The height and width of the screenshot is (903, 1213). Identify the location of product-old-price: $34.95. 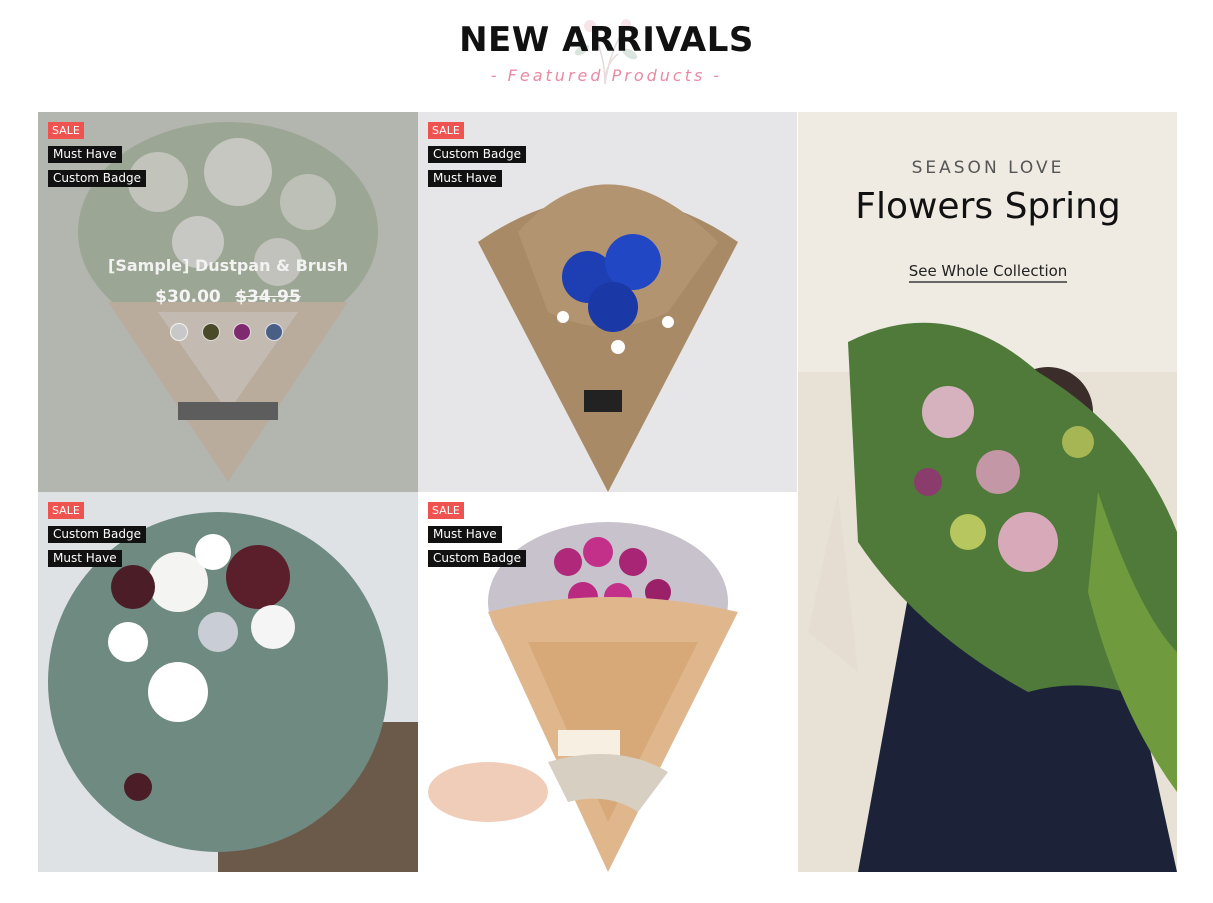
(268, 297).